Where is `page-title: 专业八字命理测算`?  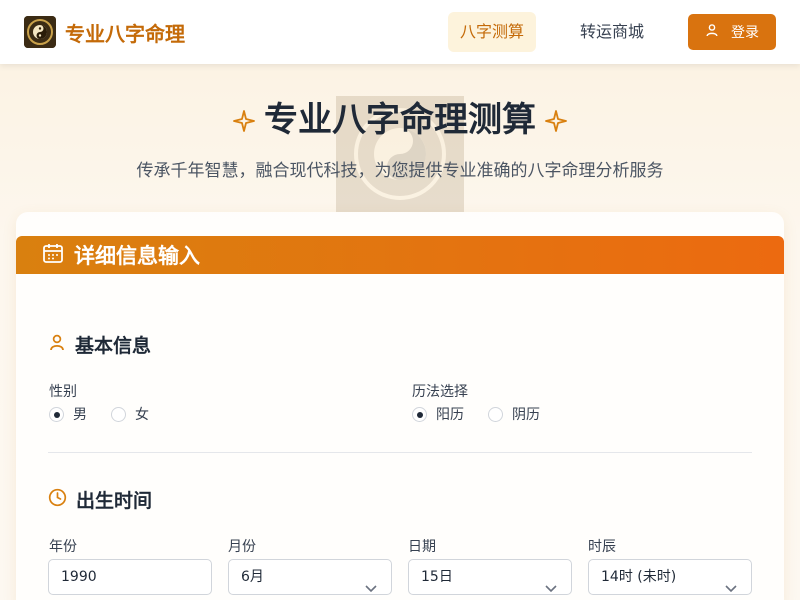
page-title: 专业八字命理测算 is located at coordinates (400, 120).